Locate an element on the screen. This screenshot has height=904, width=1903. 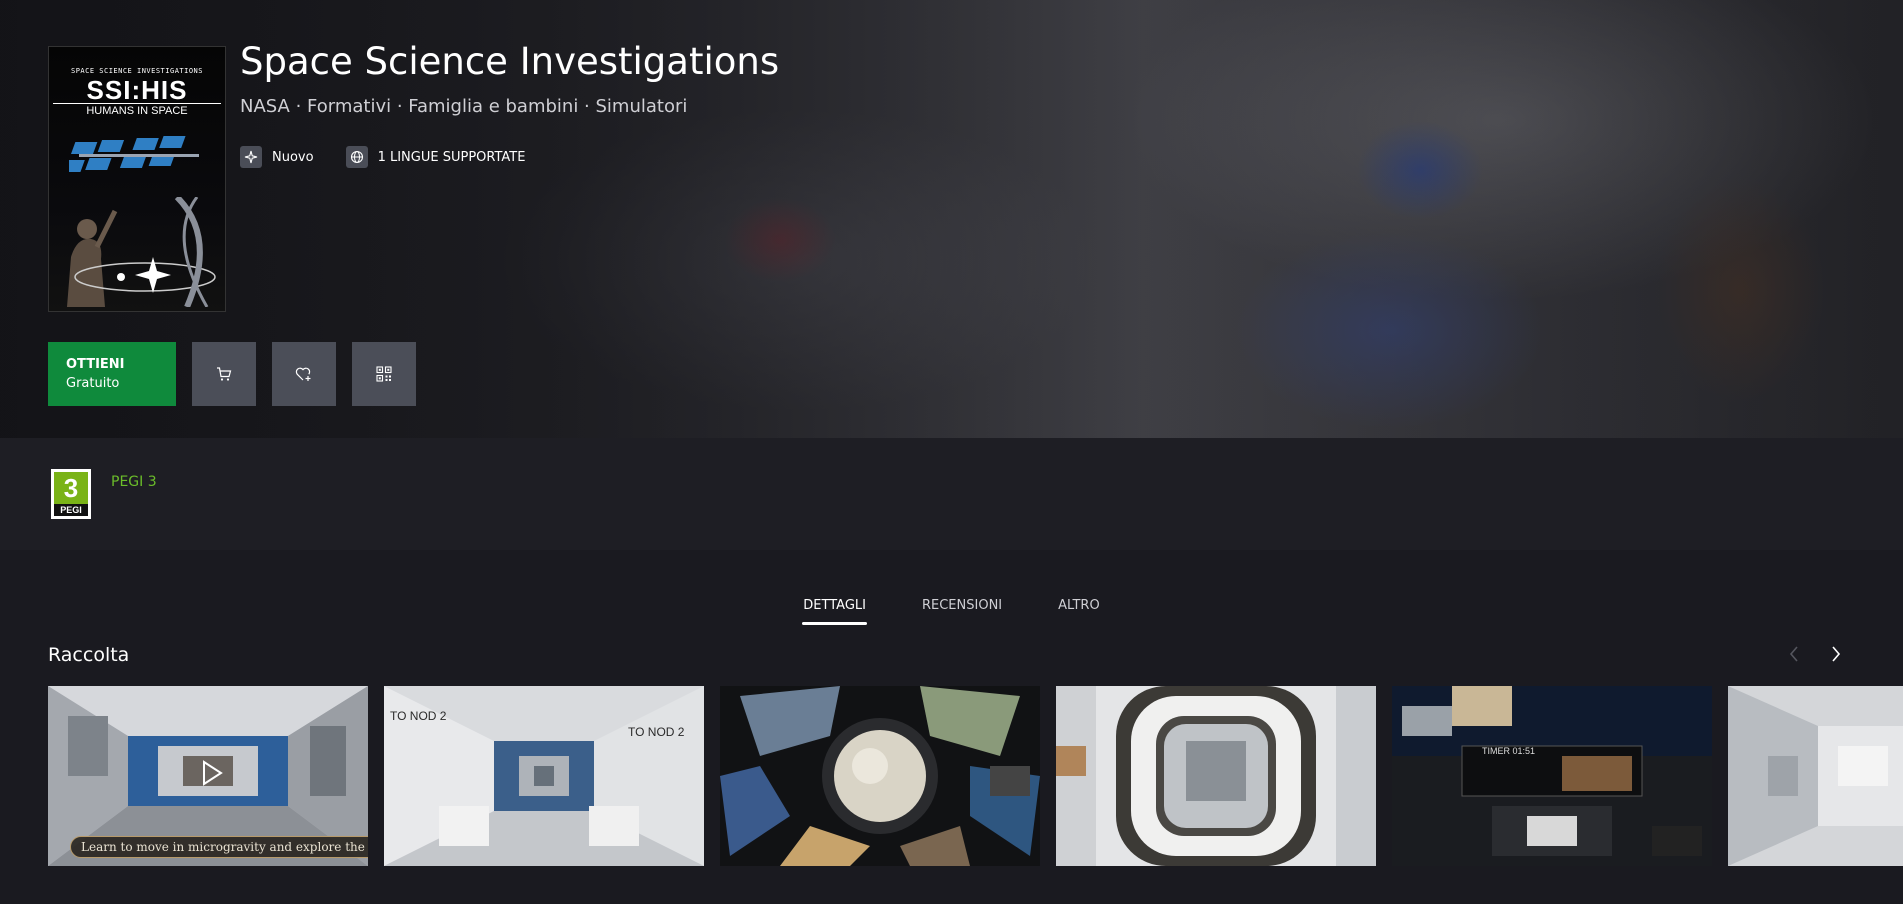
pegi-rating-badge: 3 PEGI is located at coordinates (71, 494).